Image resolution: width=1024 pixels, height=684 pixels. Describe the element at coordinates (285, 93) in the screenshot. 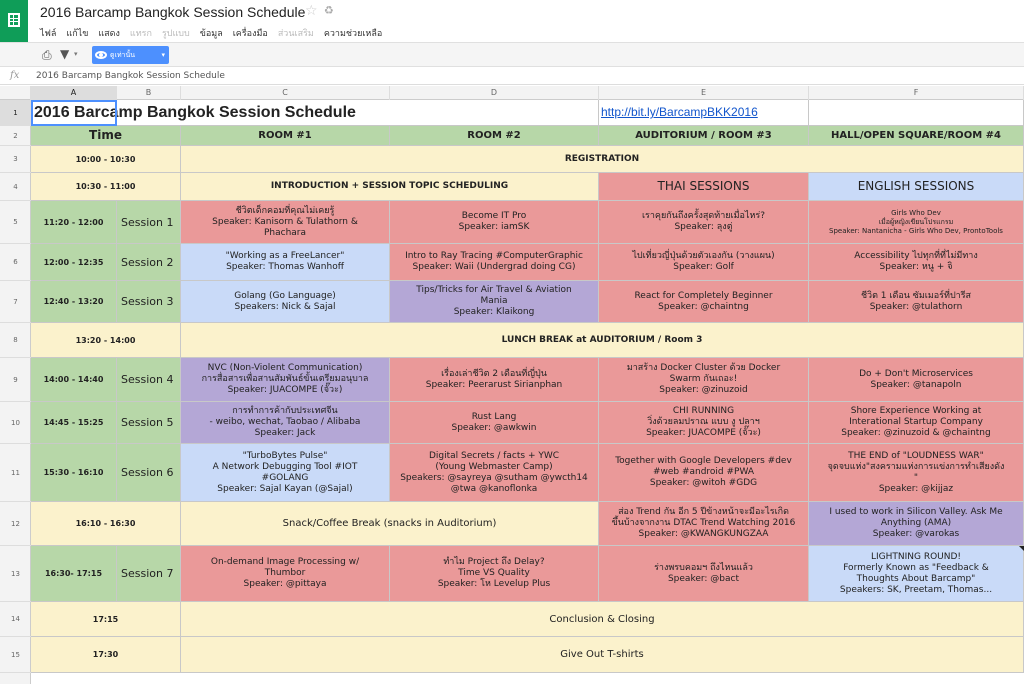

I see `column-header-c: C` at that location.